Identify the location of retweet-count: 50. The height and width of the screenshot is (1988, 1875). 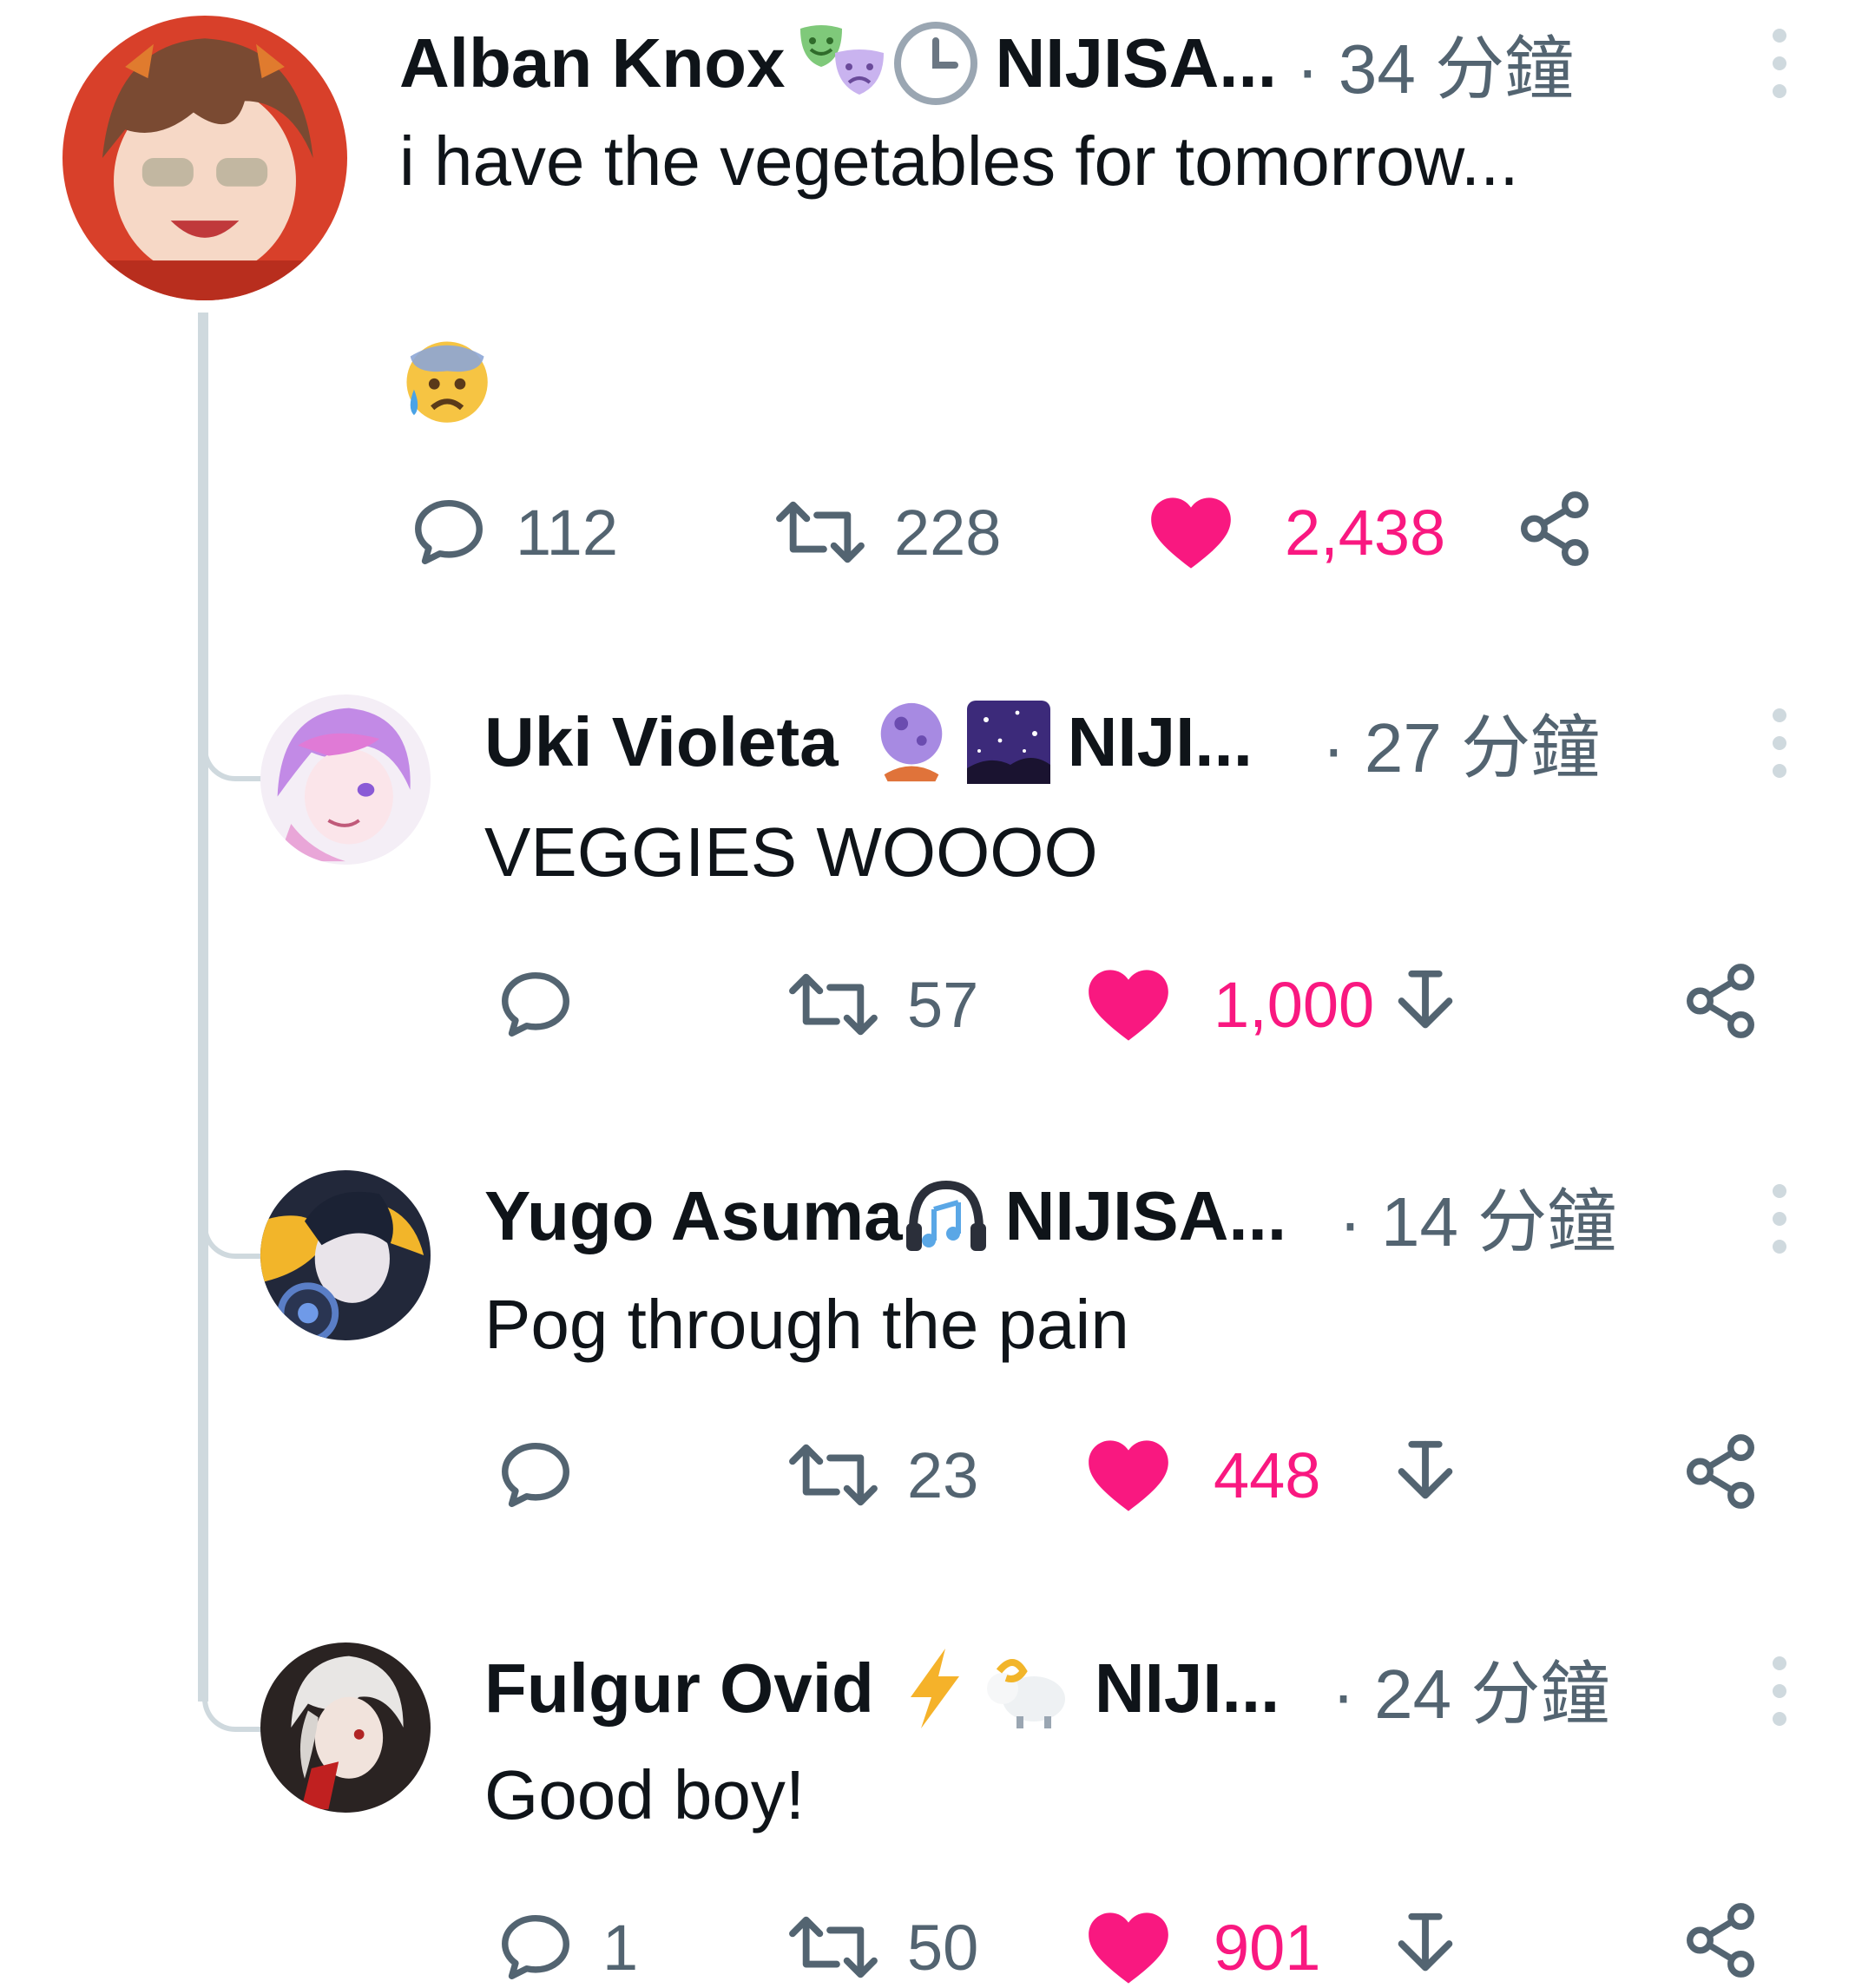
(943, 1947).